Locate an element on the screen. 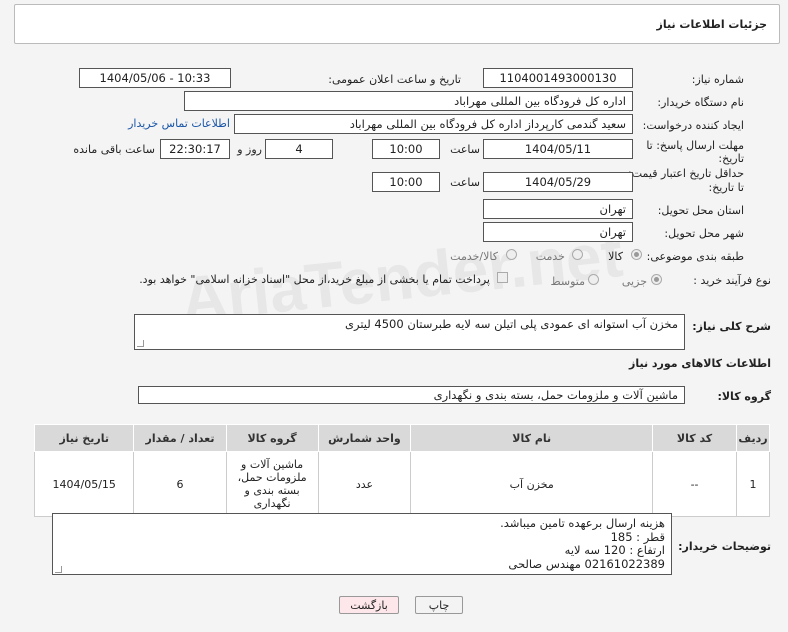 The height and width of the screenshot is (632, 788). price-time-label: ساعت is located at coordinates (465, 182).